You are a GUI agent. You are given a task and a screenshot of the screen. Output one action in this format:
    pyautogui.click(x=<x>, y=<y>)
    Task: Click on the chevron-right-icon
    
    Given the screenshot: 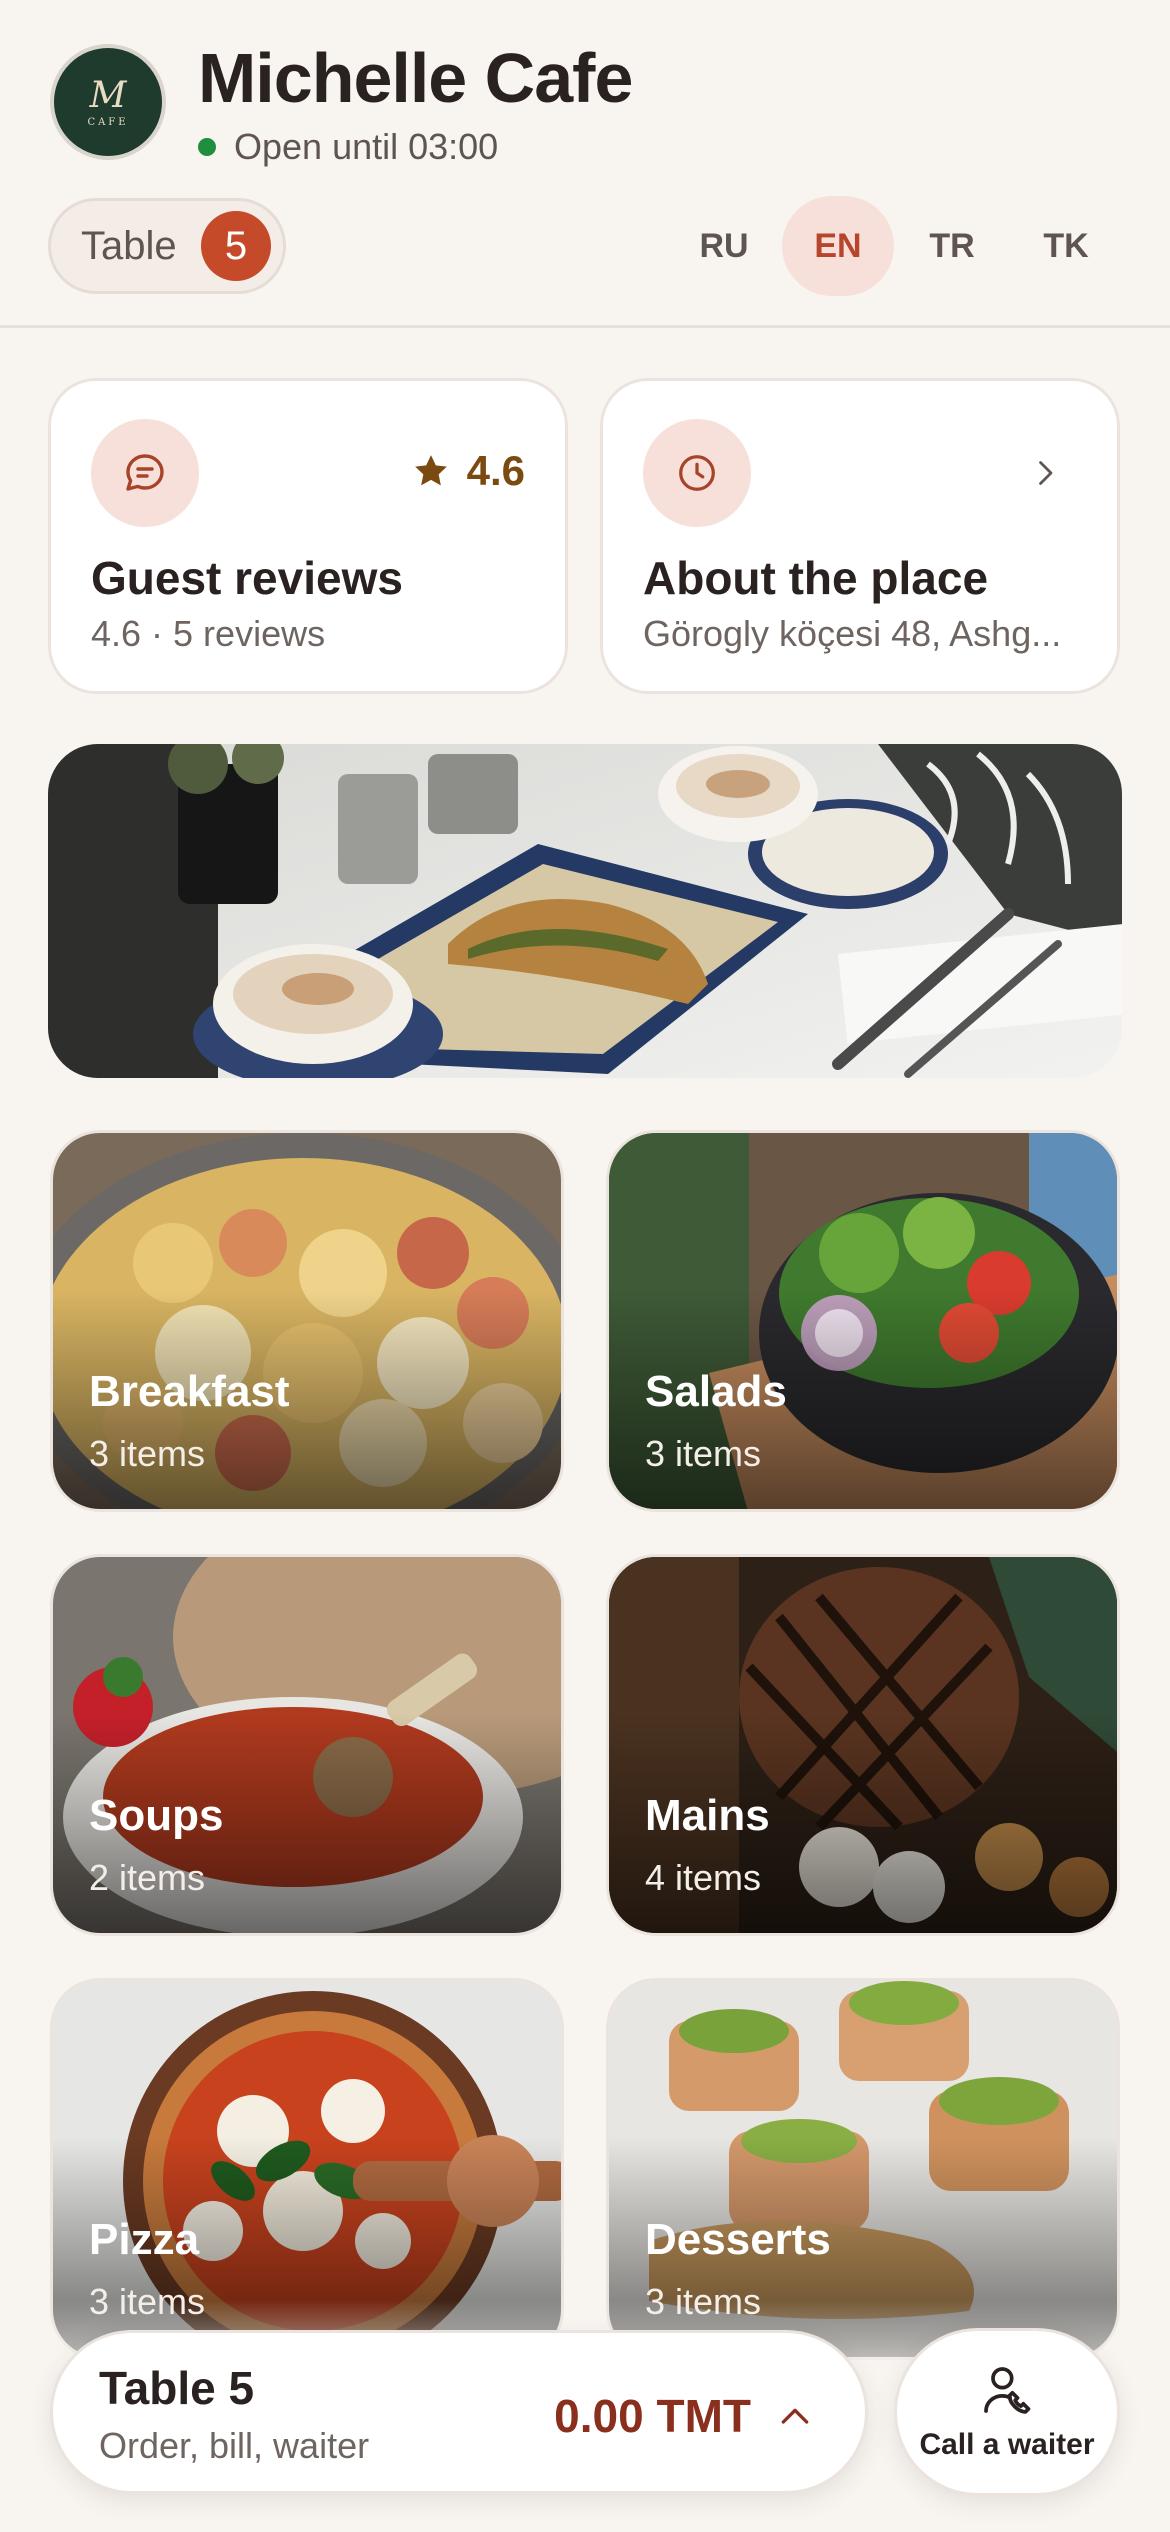 What is the action you would take?
    pyautogui.click(x=1046, y=473)
    